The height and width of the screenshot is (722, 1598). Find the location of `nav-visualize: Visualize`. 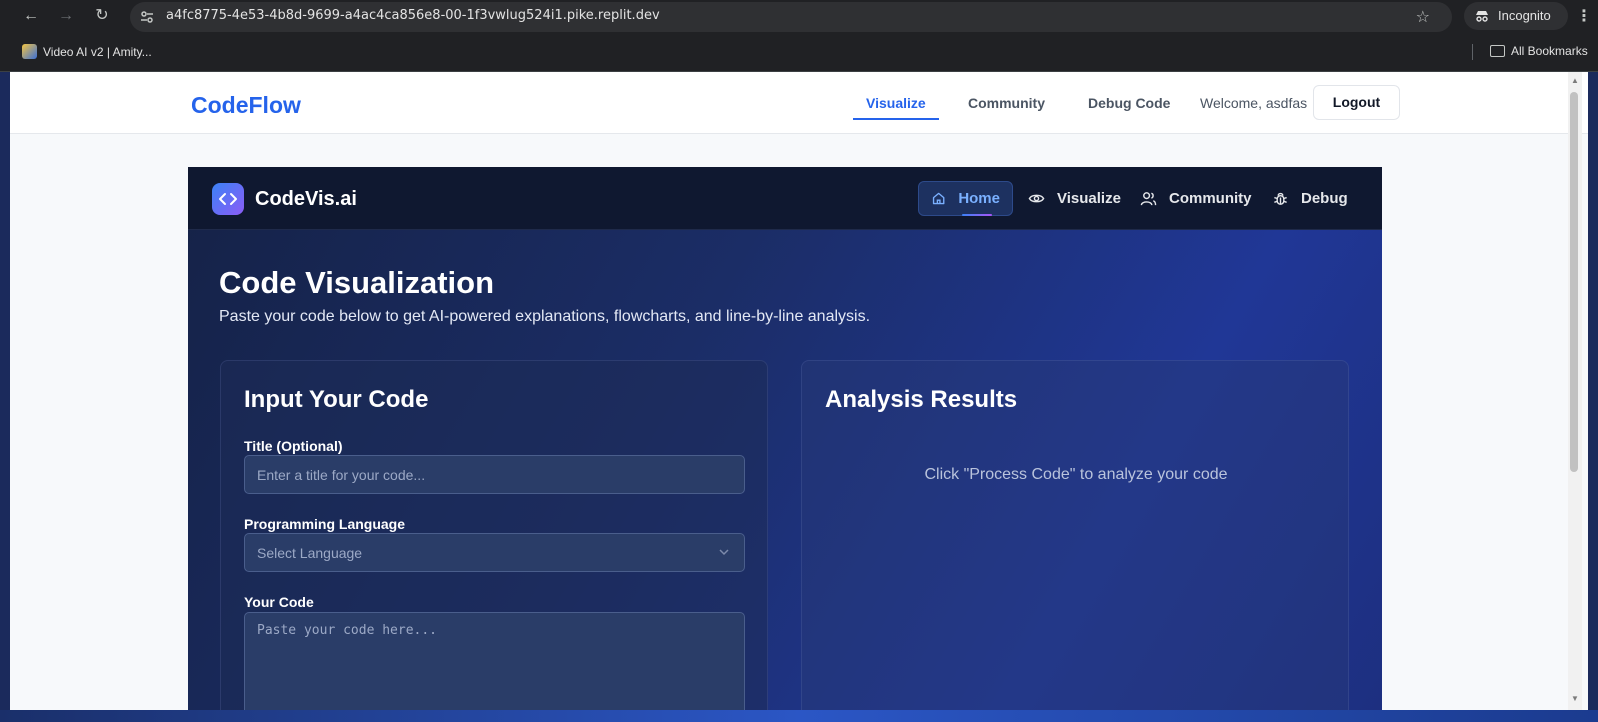

nav-visualize: Visualize is located at coordinates (896, 103).